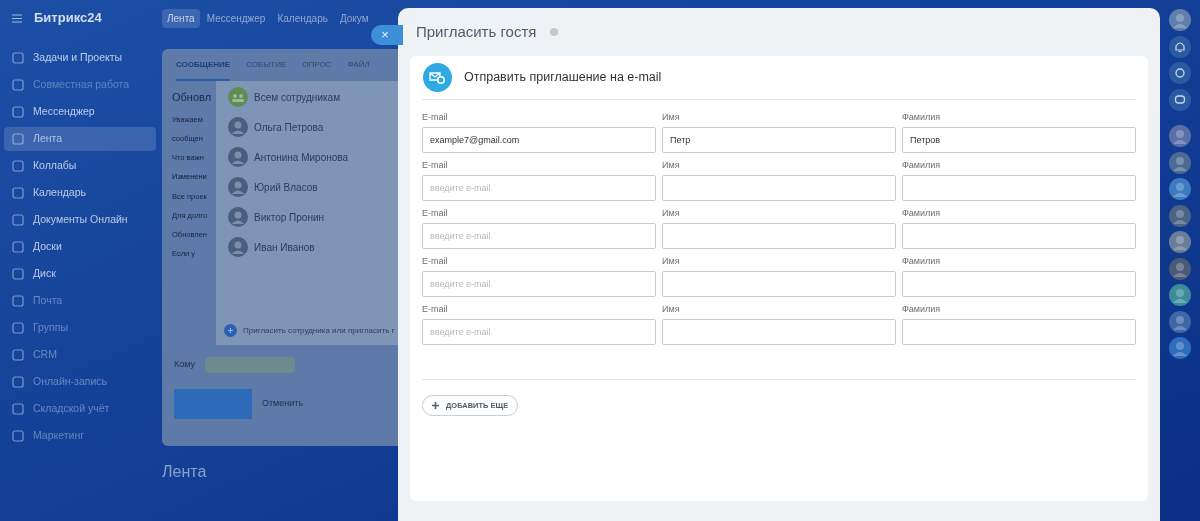 The image size is (1200, 521). What do you see at coordinates (1019, 140) in the screenshot?
I see `input-field: Петров` at bounding box center [1019, 140].